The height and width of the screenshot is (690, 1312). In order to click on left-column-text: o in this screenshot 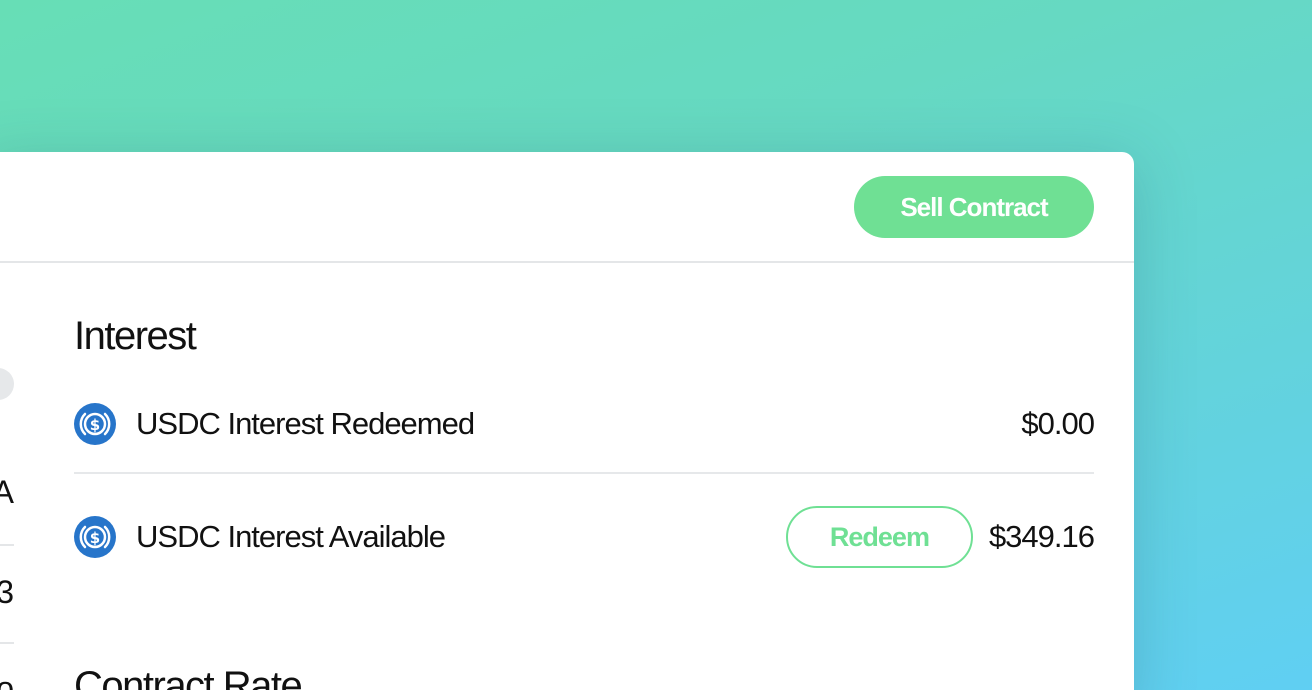, I will do `click(7, 680)`.